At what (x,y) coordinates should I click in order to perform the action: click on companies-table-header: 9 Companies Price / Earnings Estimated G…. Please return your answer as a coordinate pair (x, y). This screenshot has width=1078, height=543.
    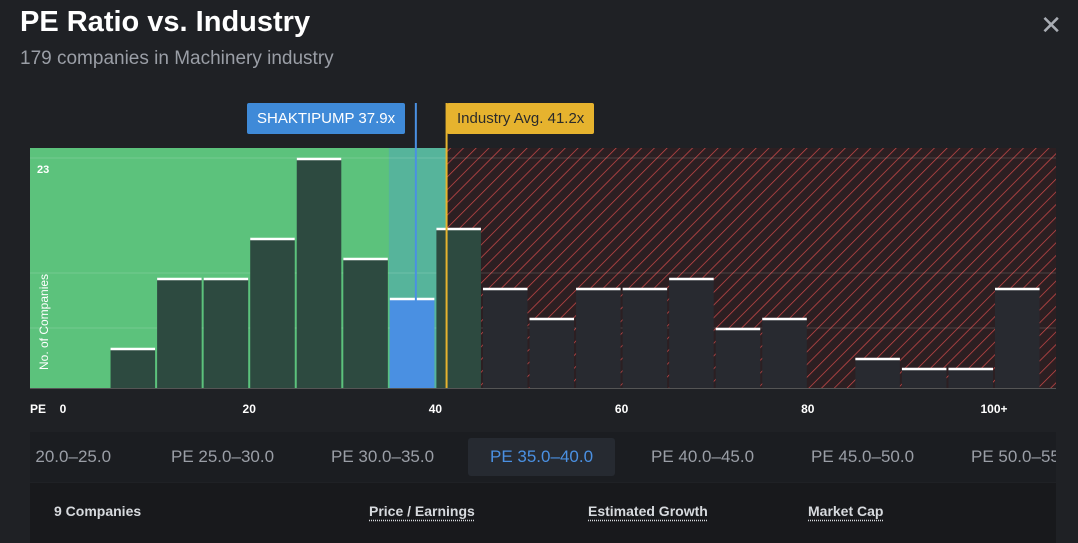
    Looking at the image, I should click on (543, 513).